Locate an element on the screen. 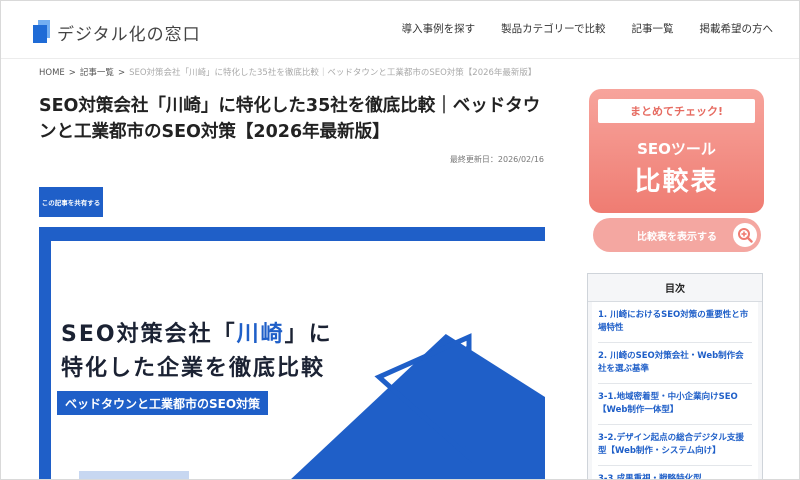  main-nav: 導入事例を探す 製品カテゴリーで比較 記事一覧 掲載希望の方へ is located at coordinates (587, 28).